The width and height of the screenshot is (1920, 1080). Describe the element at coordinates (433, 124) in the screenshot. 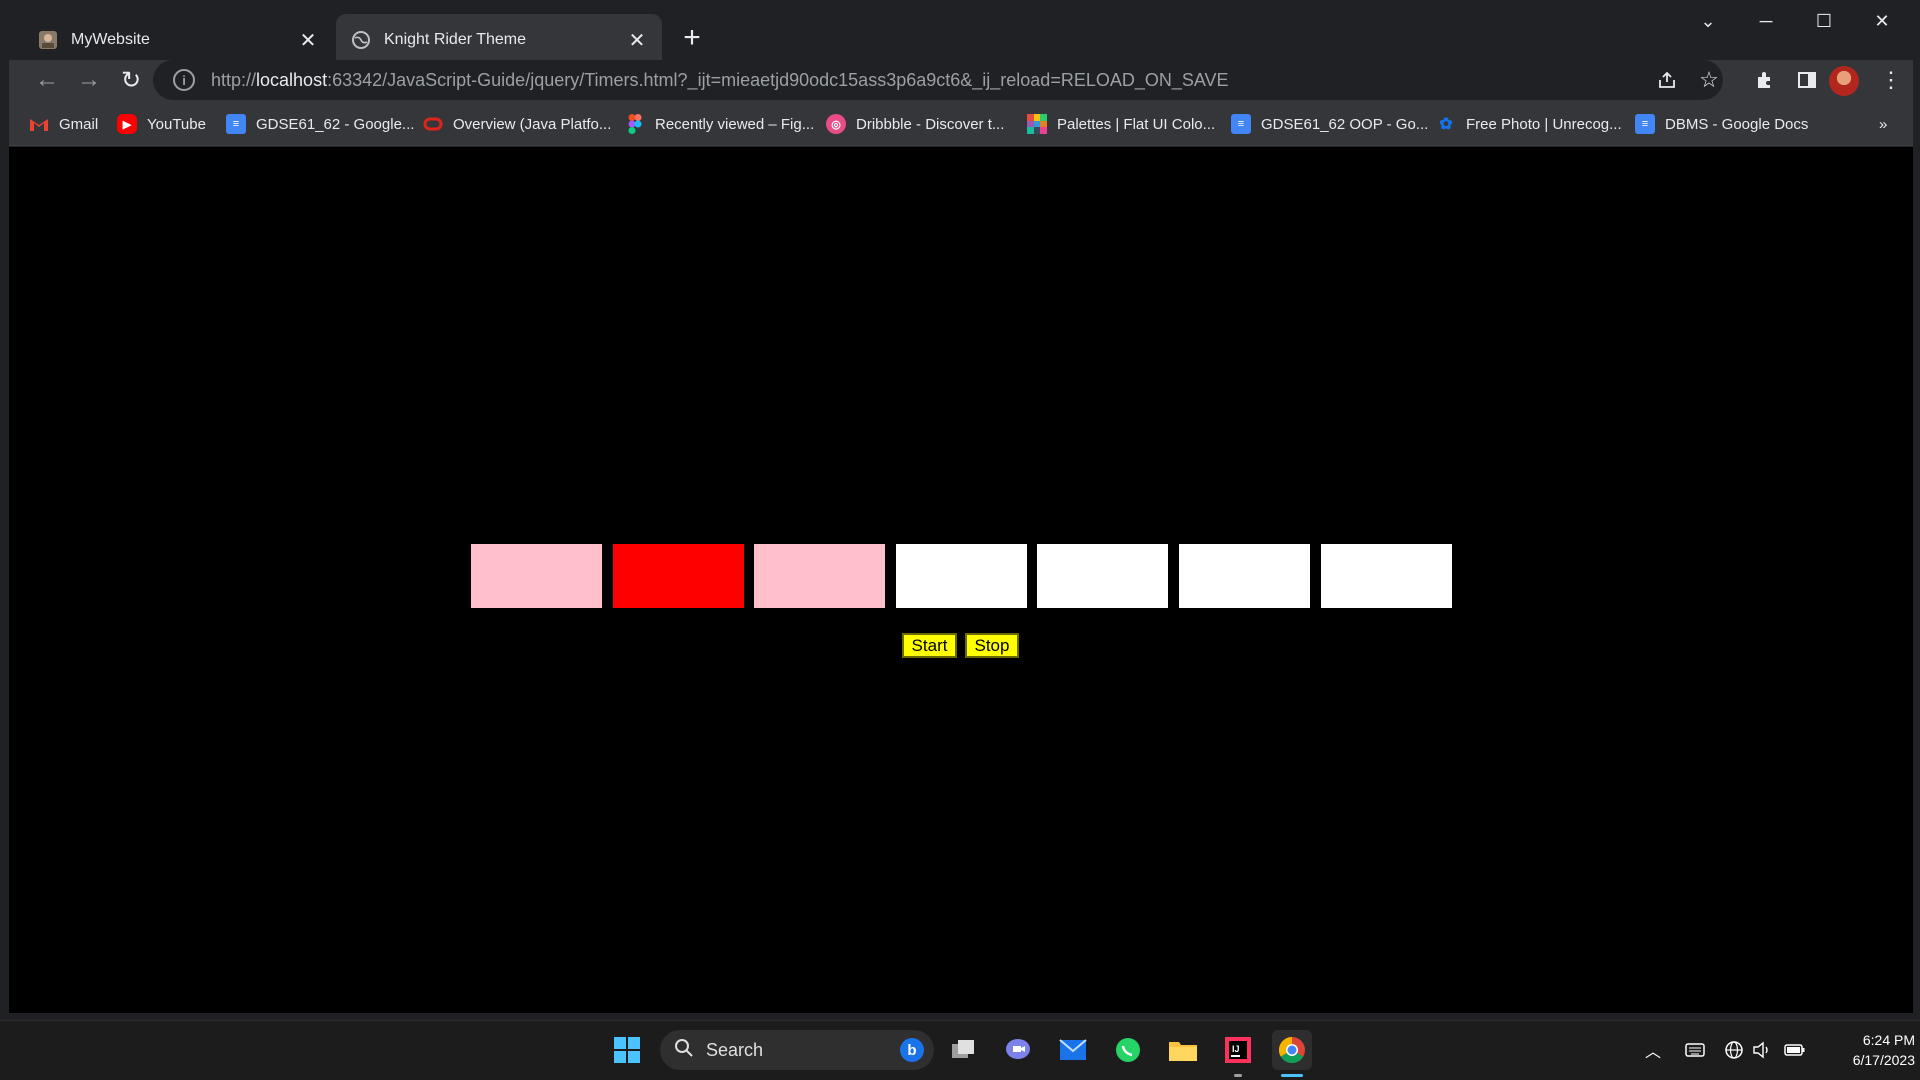

I see `oracle-icon` at that location.